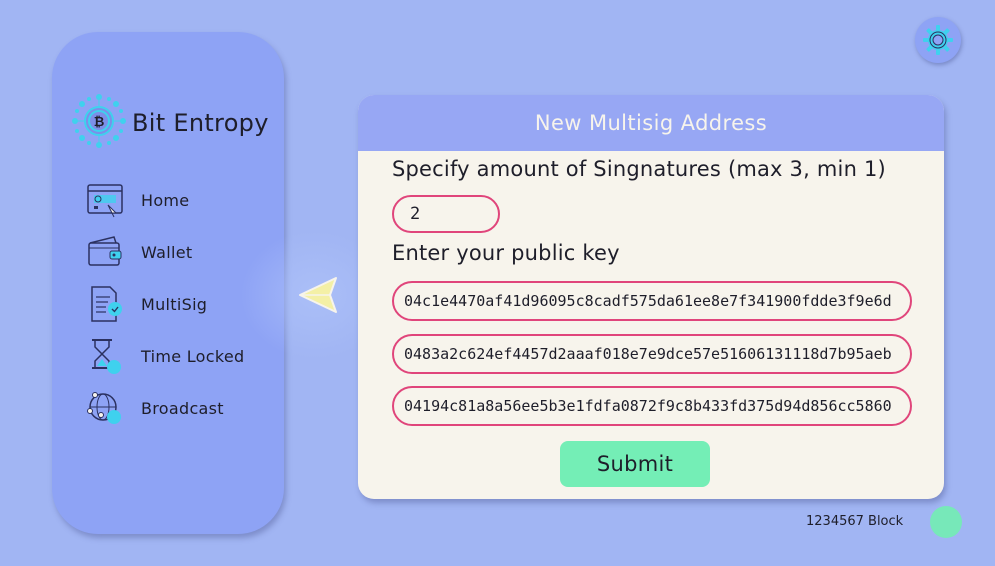  Describe the element at coordinates (319, 295) in the screenshot. I see `collapse-arrow-icon` at that location.